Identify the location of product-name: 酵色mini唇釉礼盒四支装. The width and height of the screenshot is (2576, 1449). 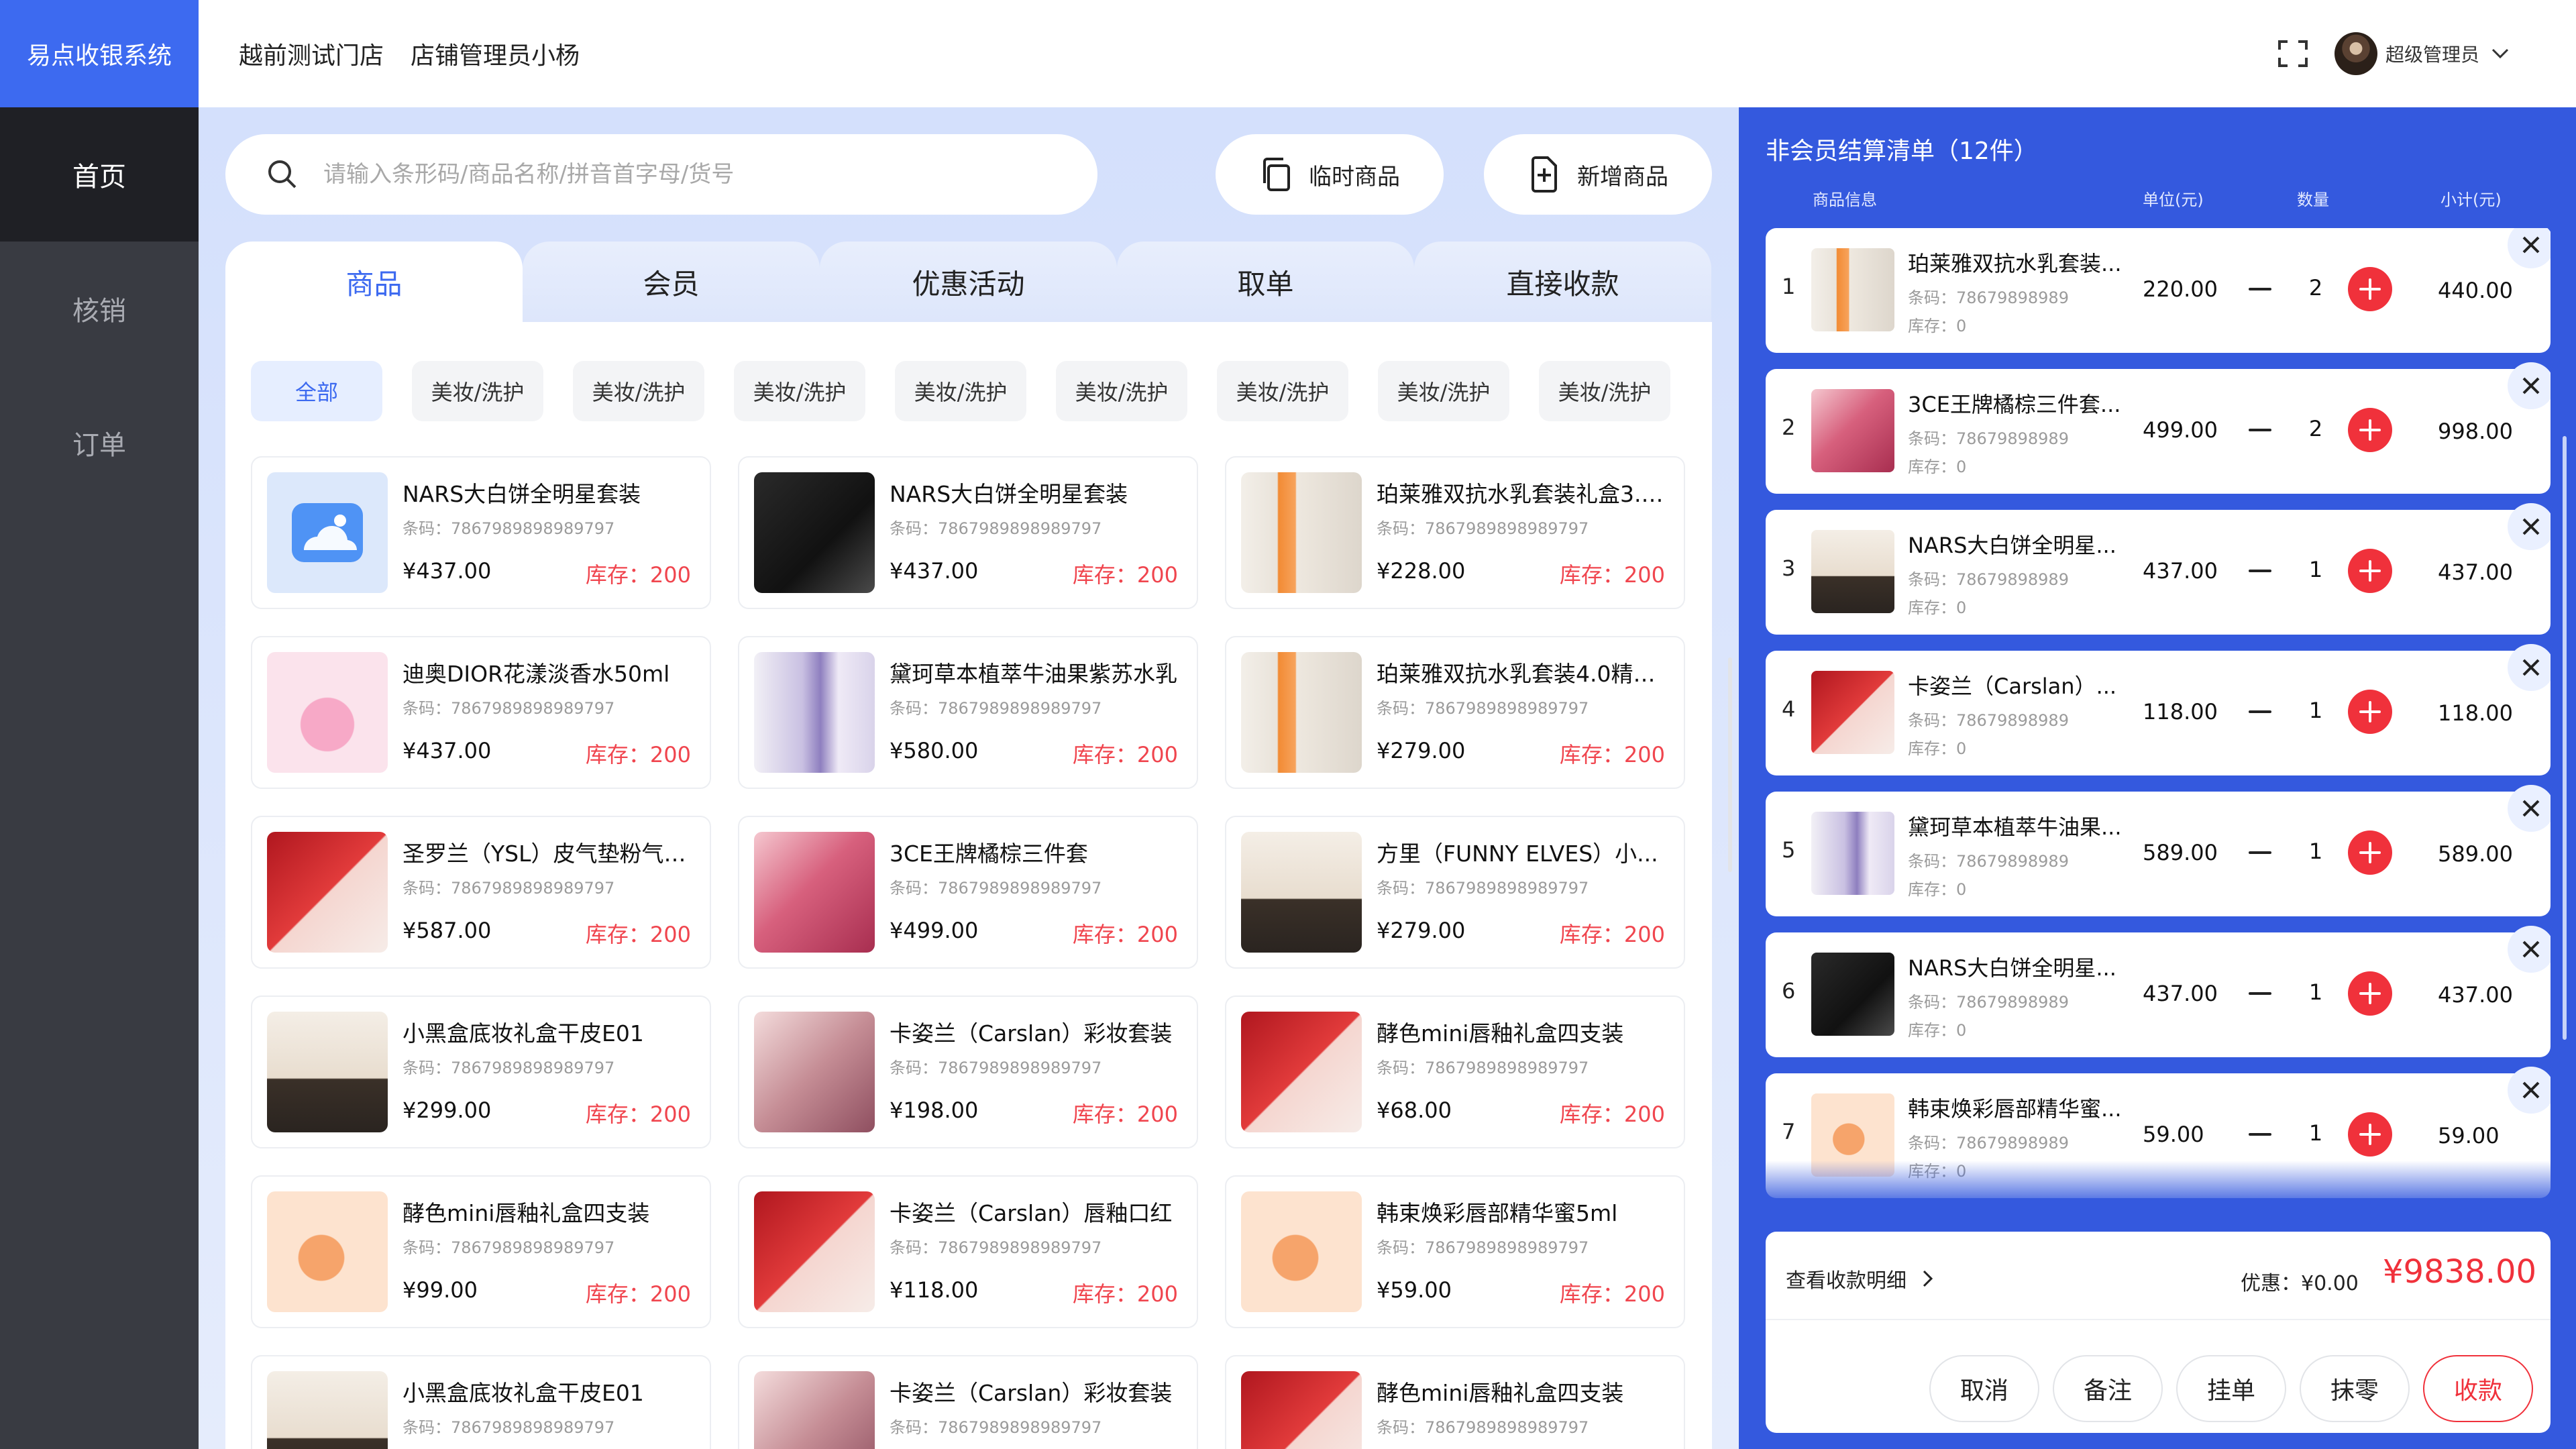
(1500, 1393).